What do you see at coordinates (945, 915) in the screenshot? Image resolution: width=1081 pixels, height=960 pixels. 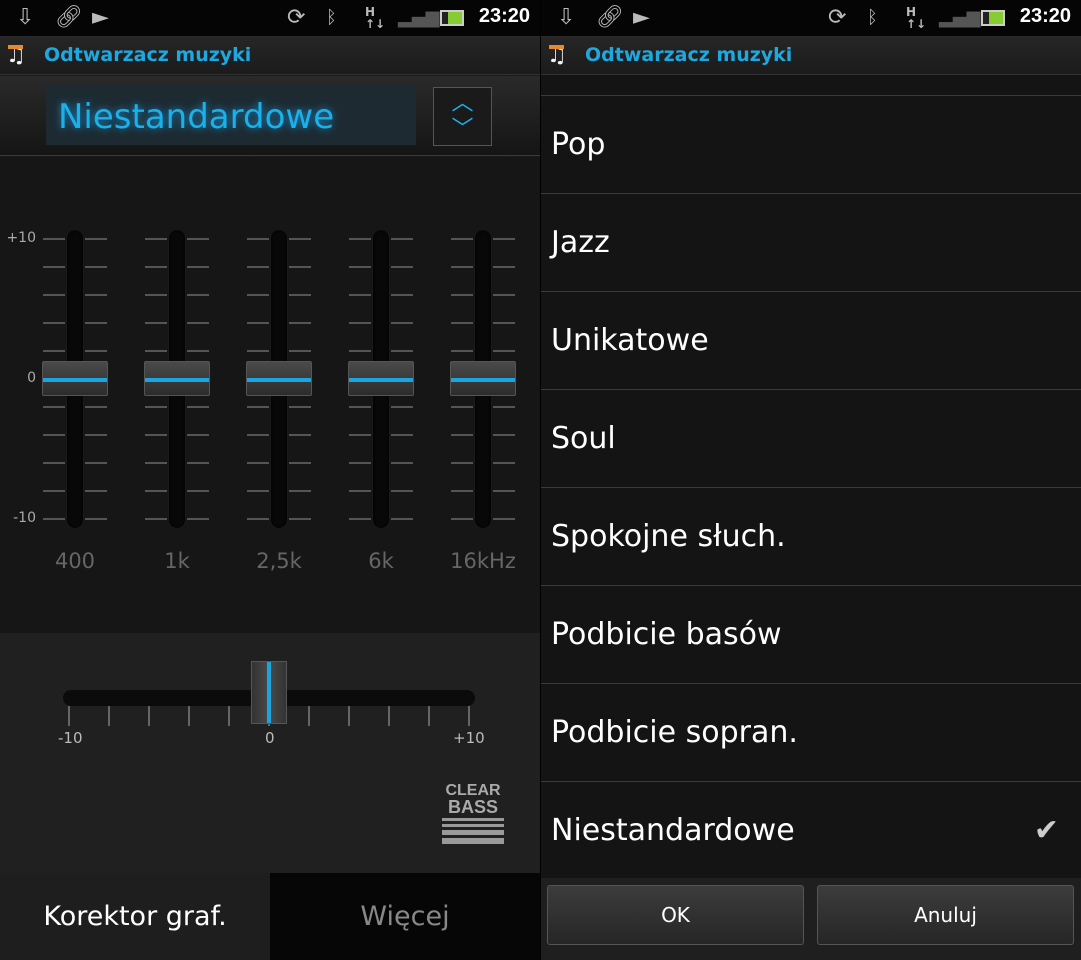 I see `cancel-button: Anuluj` at bounding box center [945, 915].